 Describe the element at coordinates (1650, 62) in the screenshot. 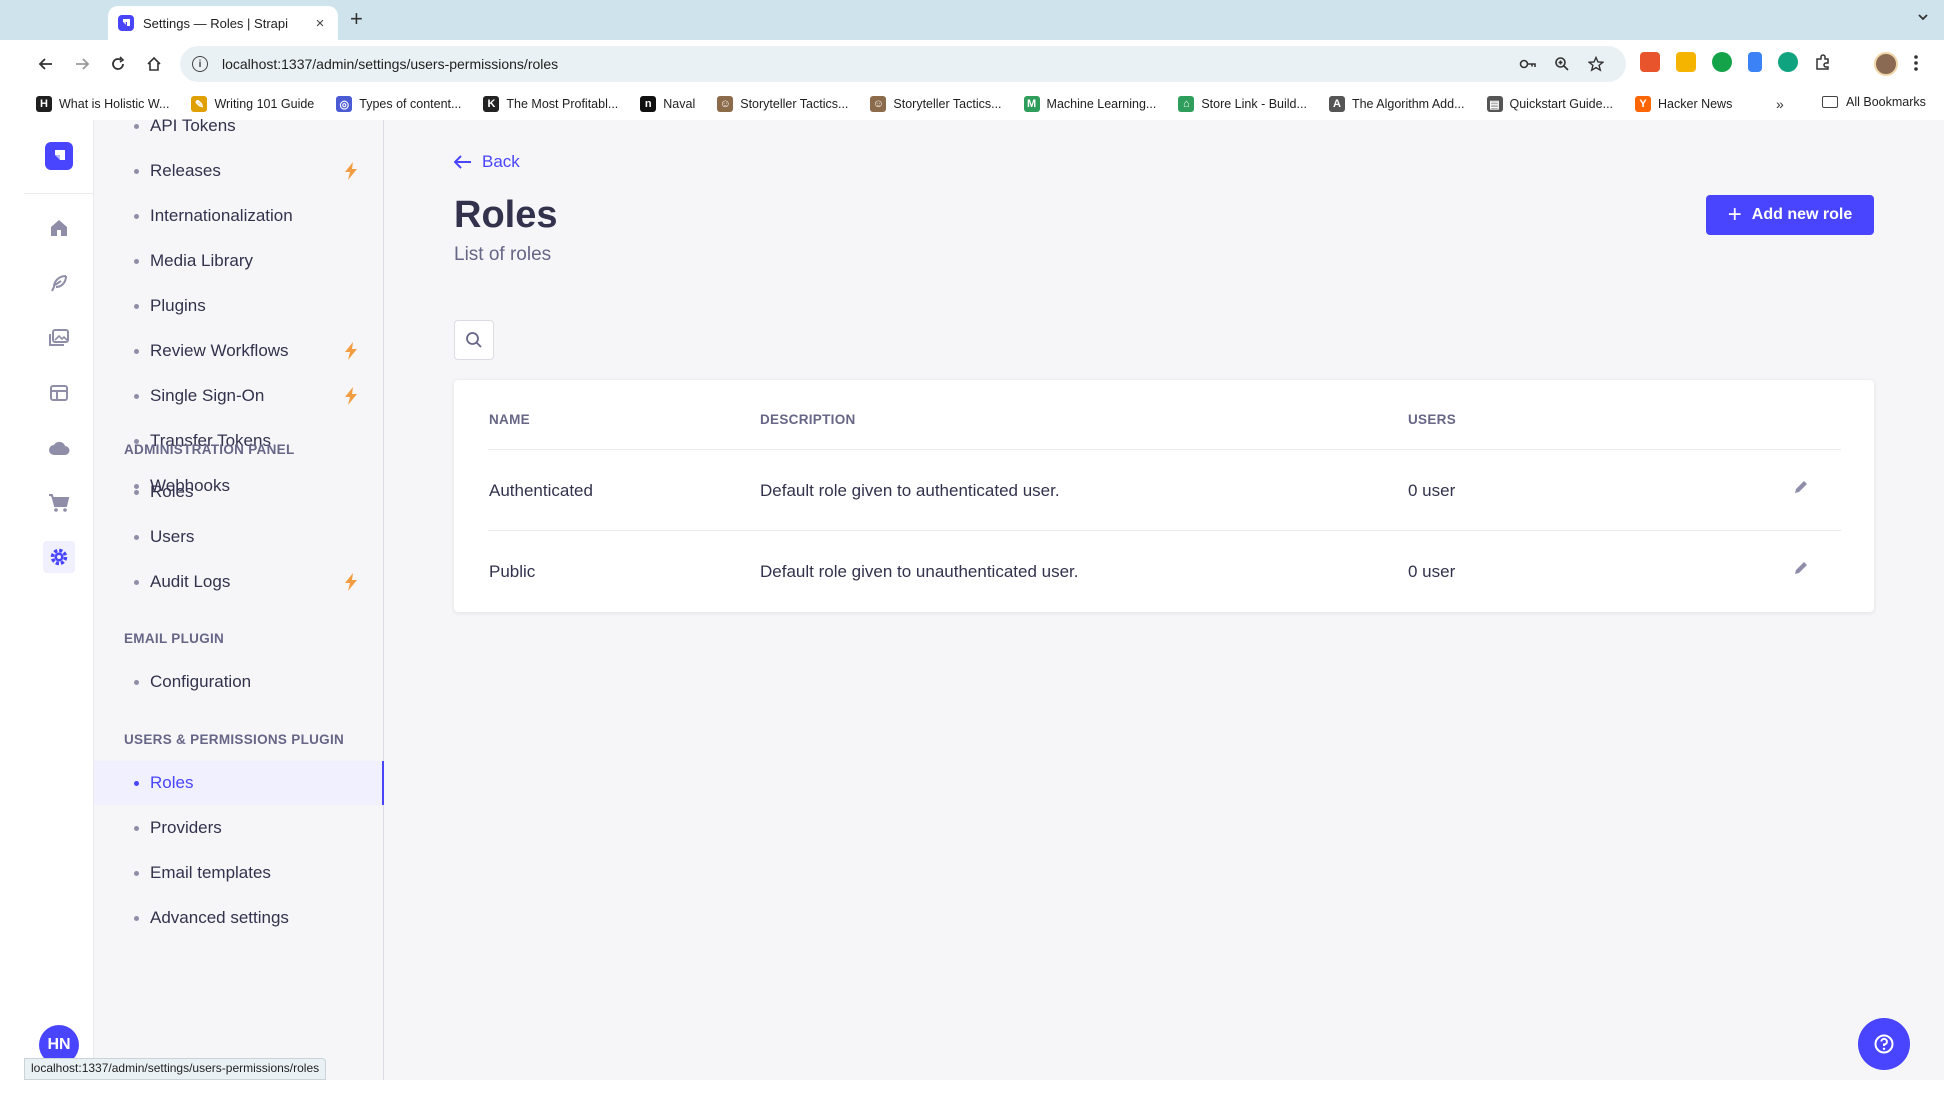

I see `extension-1-icon` at that location.